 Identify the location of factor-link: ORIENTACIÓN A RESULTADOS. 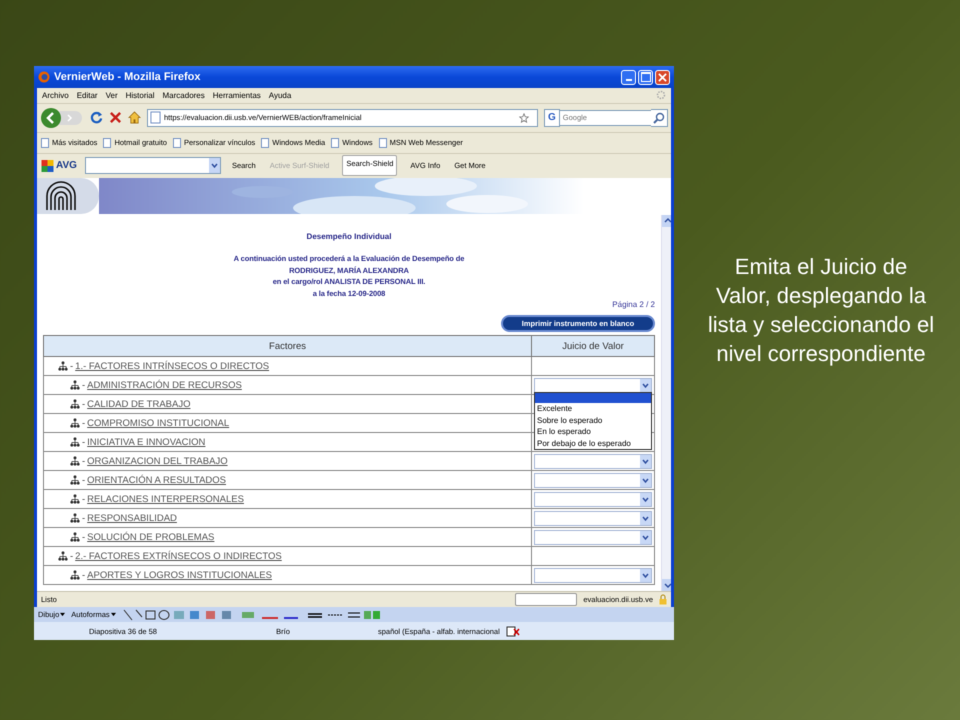
(156, 480).